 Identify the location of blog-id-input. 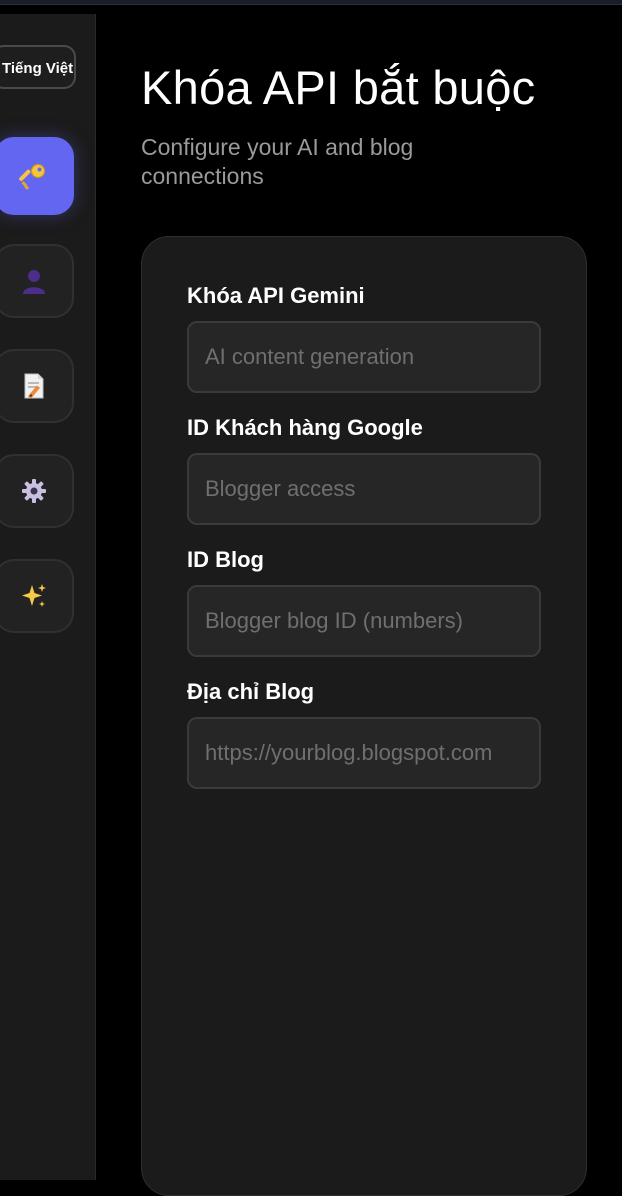
(364, 621).